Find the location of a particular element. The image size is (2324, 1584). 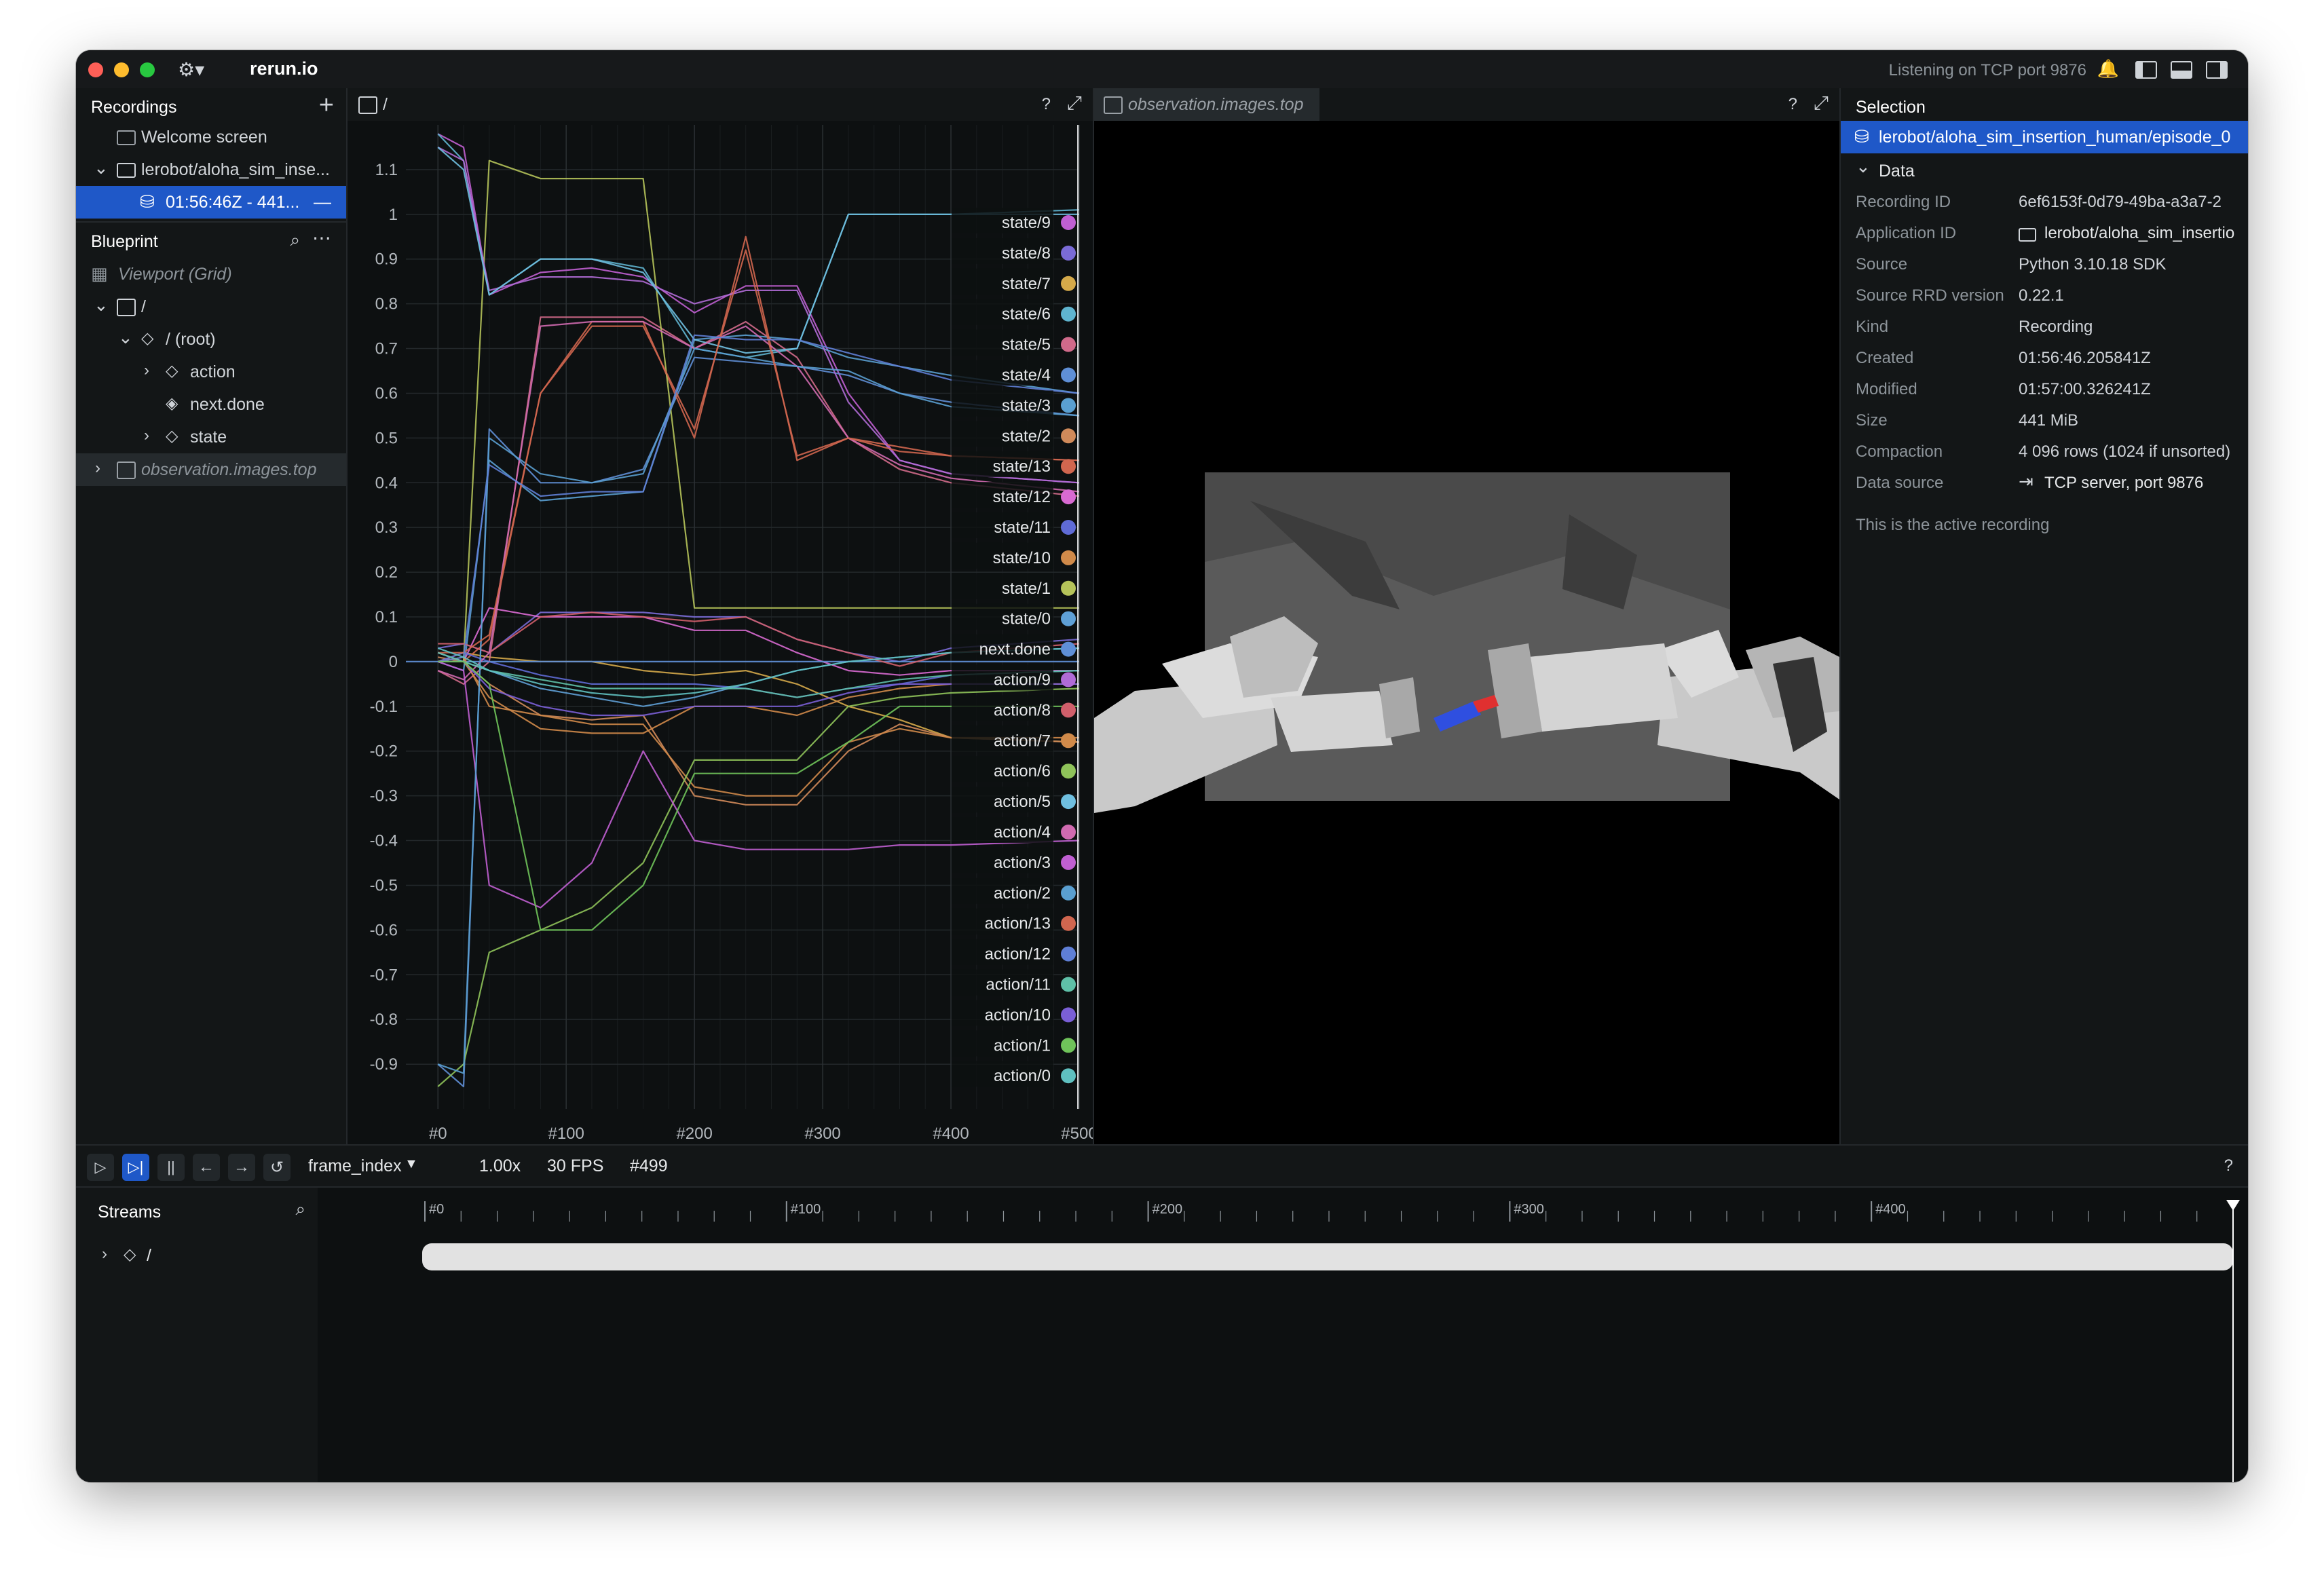

legend-label: state/2 is located at coordinates (1026, 436).